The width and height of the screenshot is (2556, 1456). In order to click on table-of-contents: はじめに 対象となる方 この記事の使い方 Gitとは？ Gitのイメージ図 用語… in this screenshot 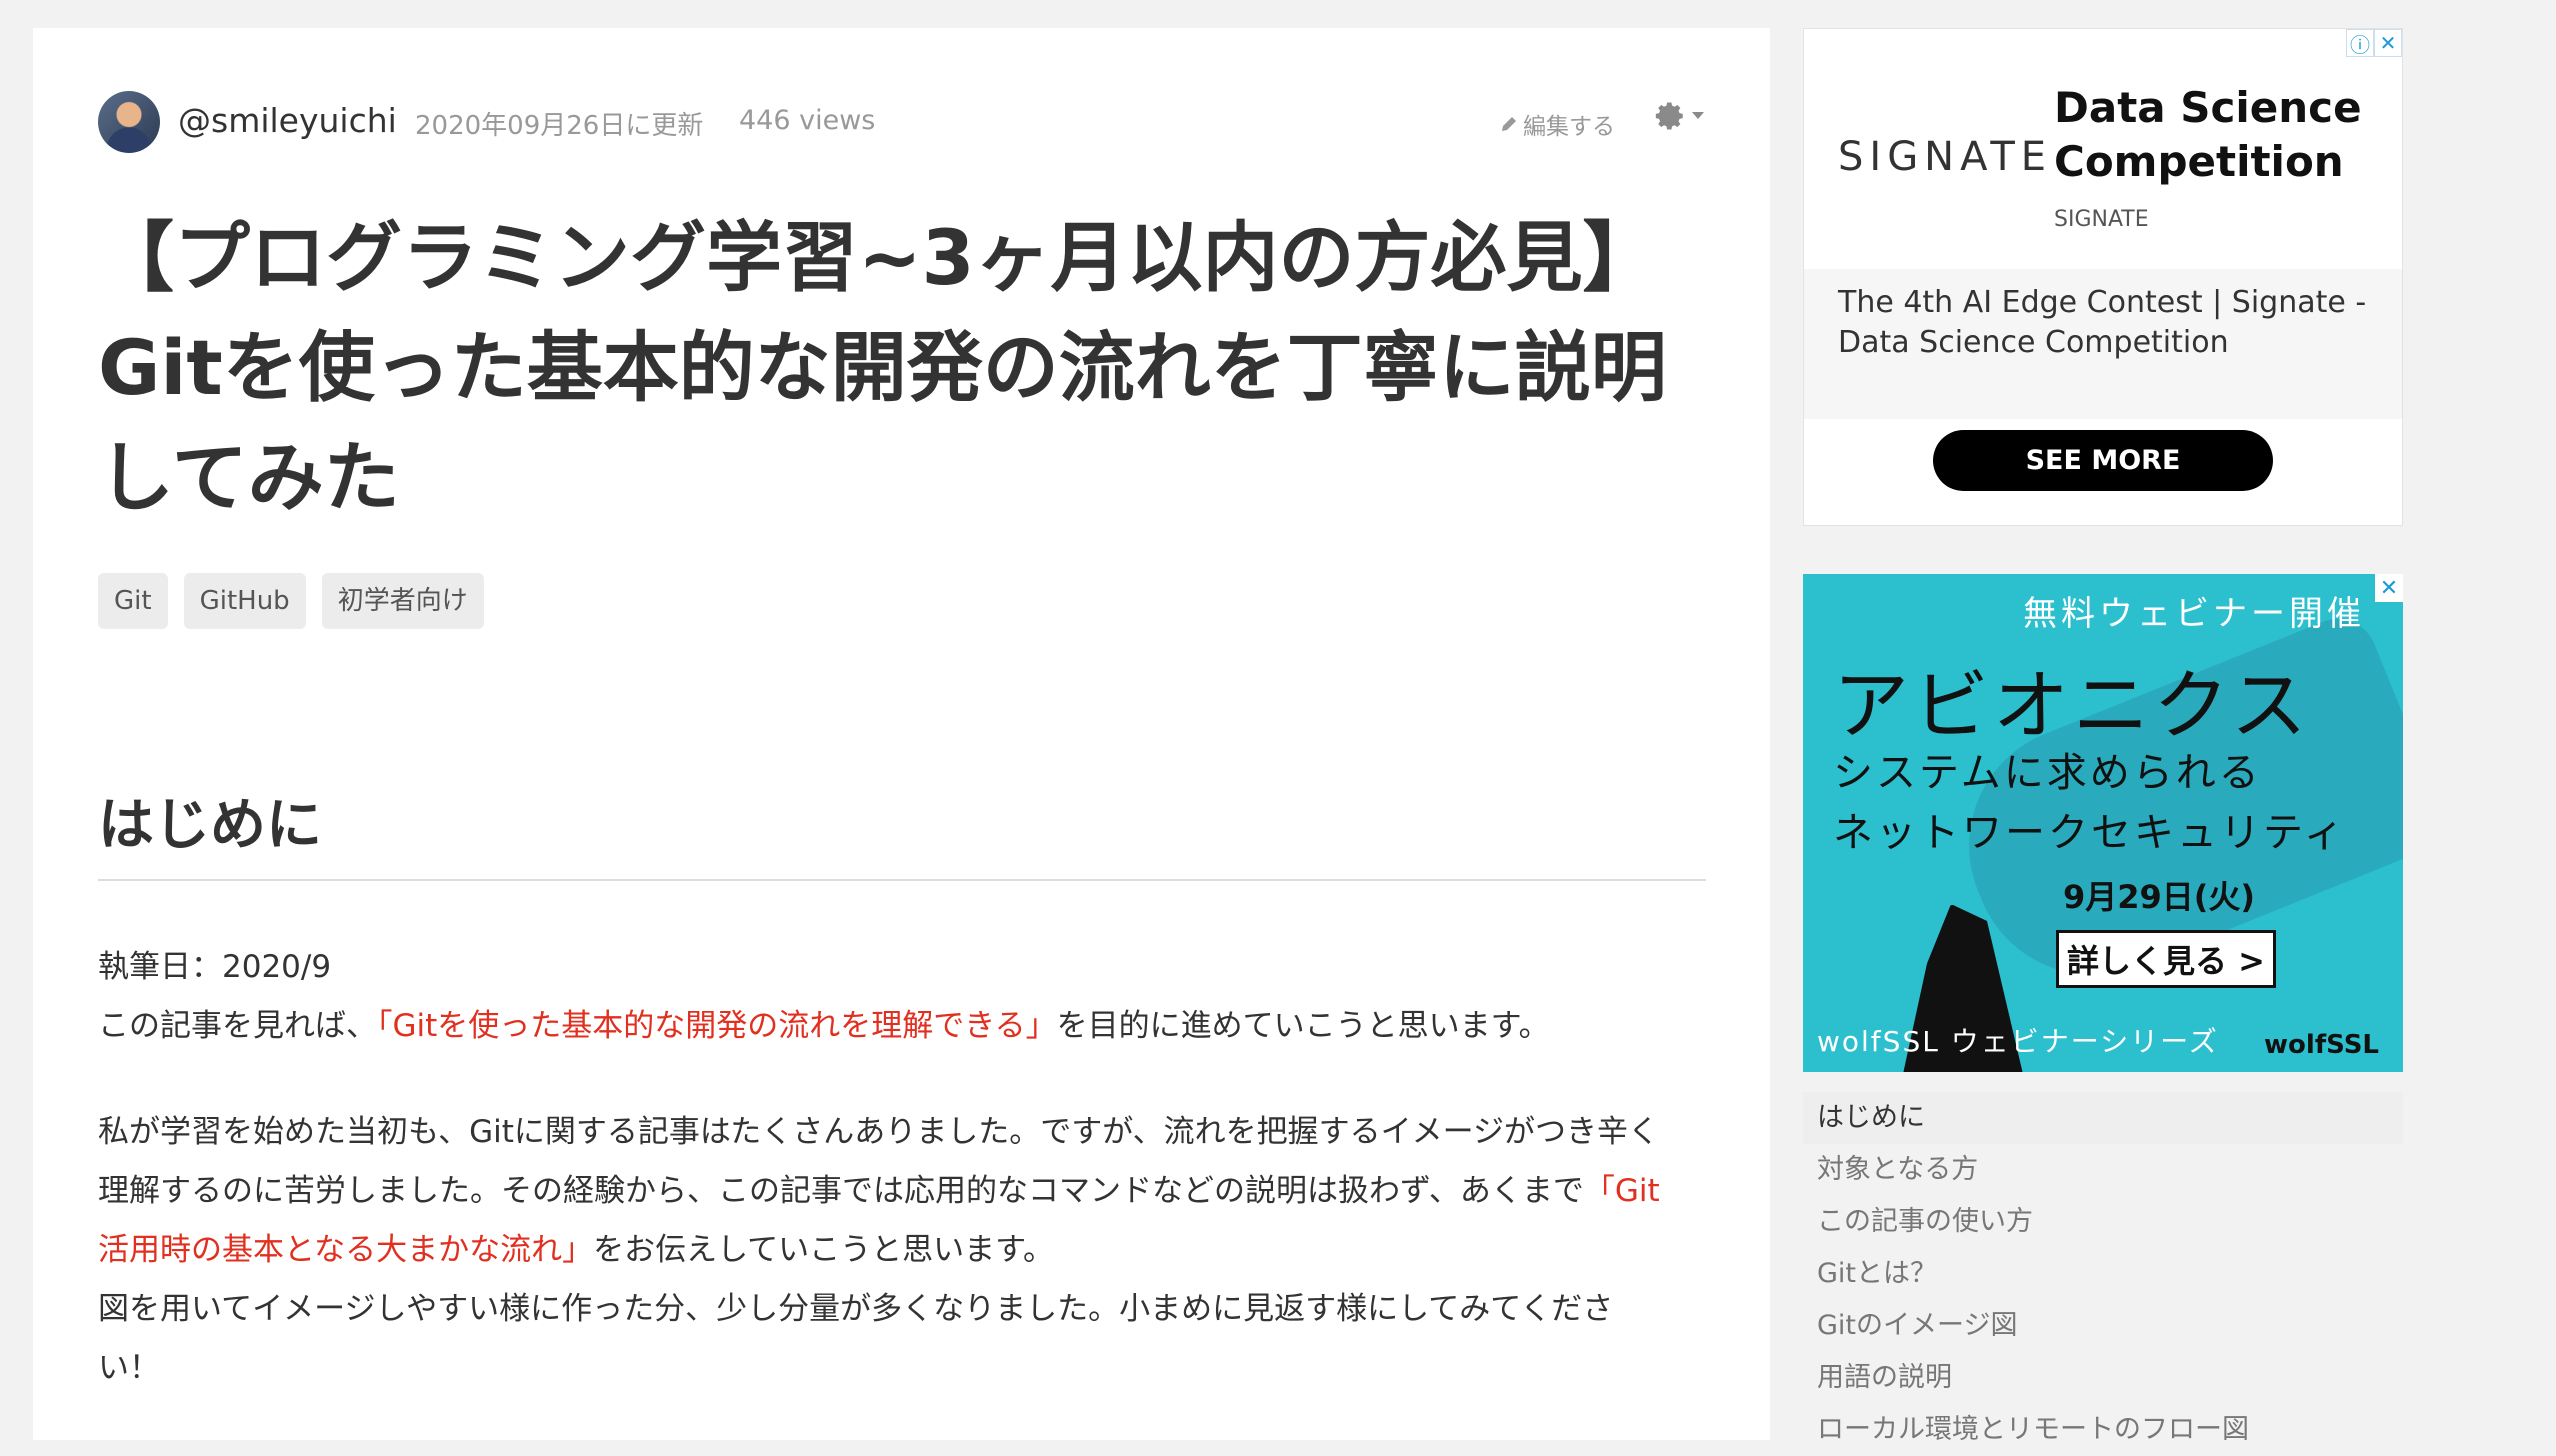, I will do `click(2103, 1274)`.